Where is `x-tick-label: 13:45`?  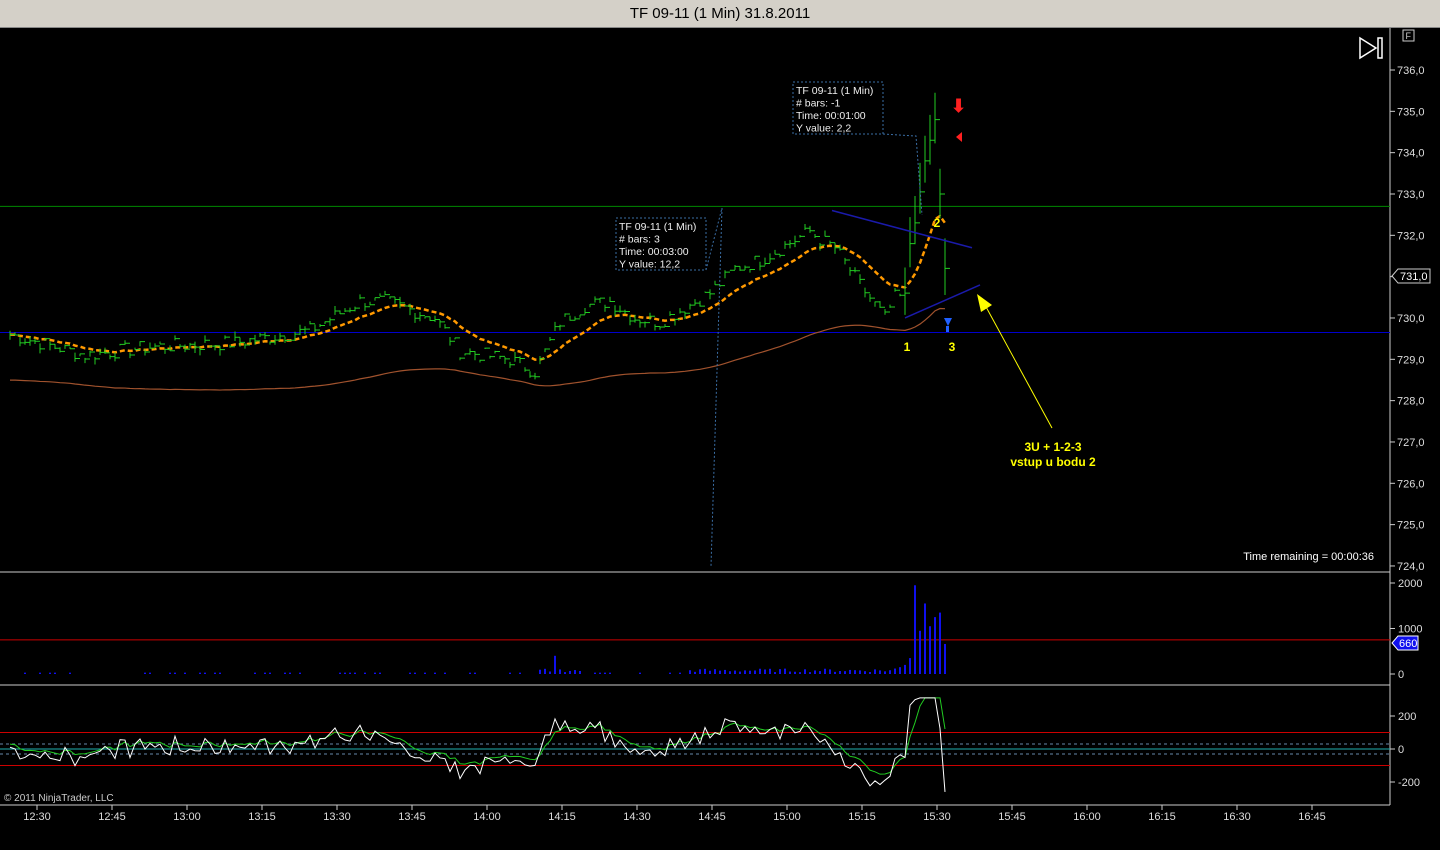 x-tick-label: 13:45 is located at coordinates (412, 817).